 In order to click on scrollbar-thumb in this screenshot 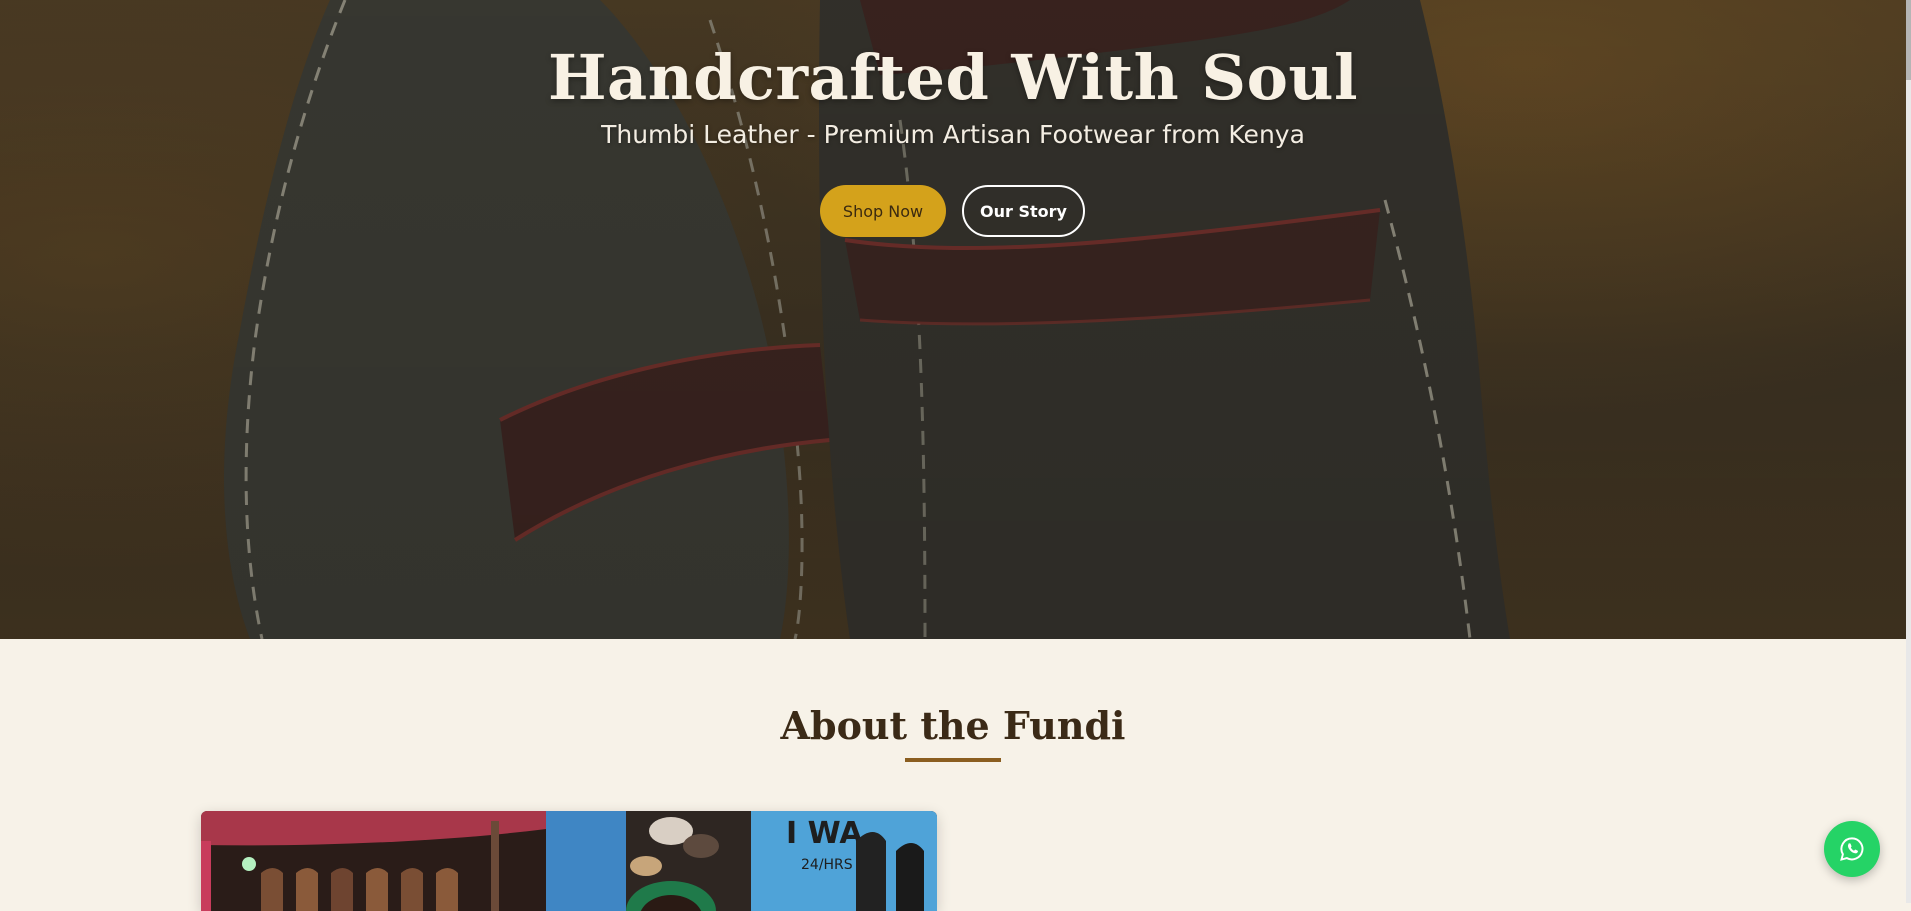, I will do `click(1908, 40)`.